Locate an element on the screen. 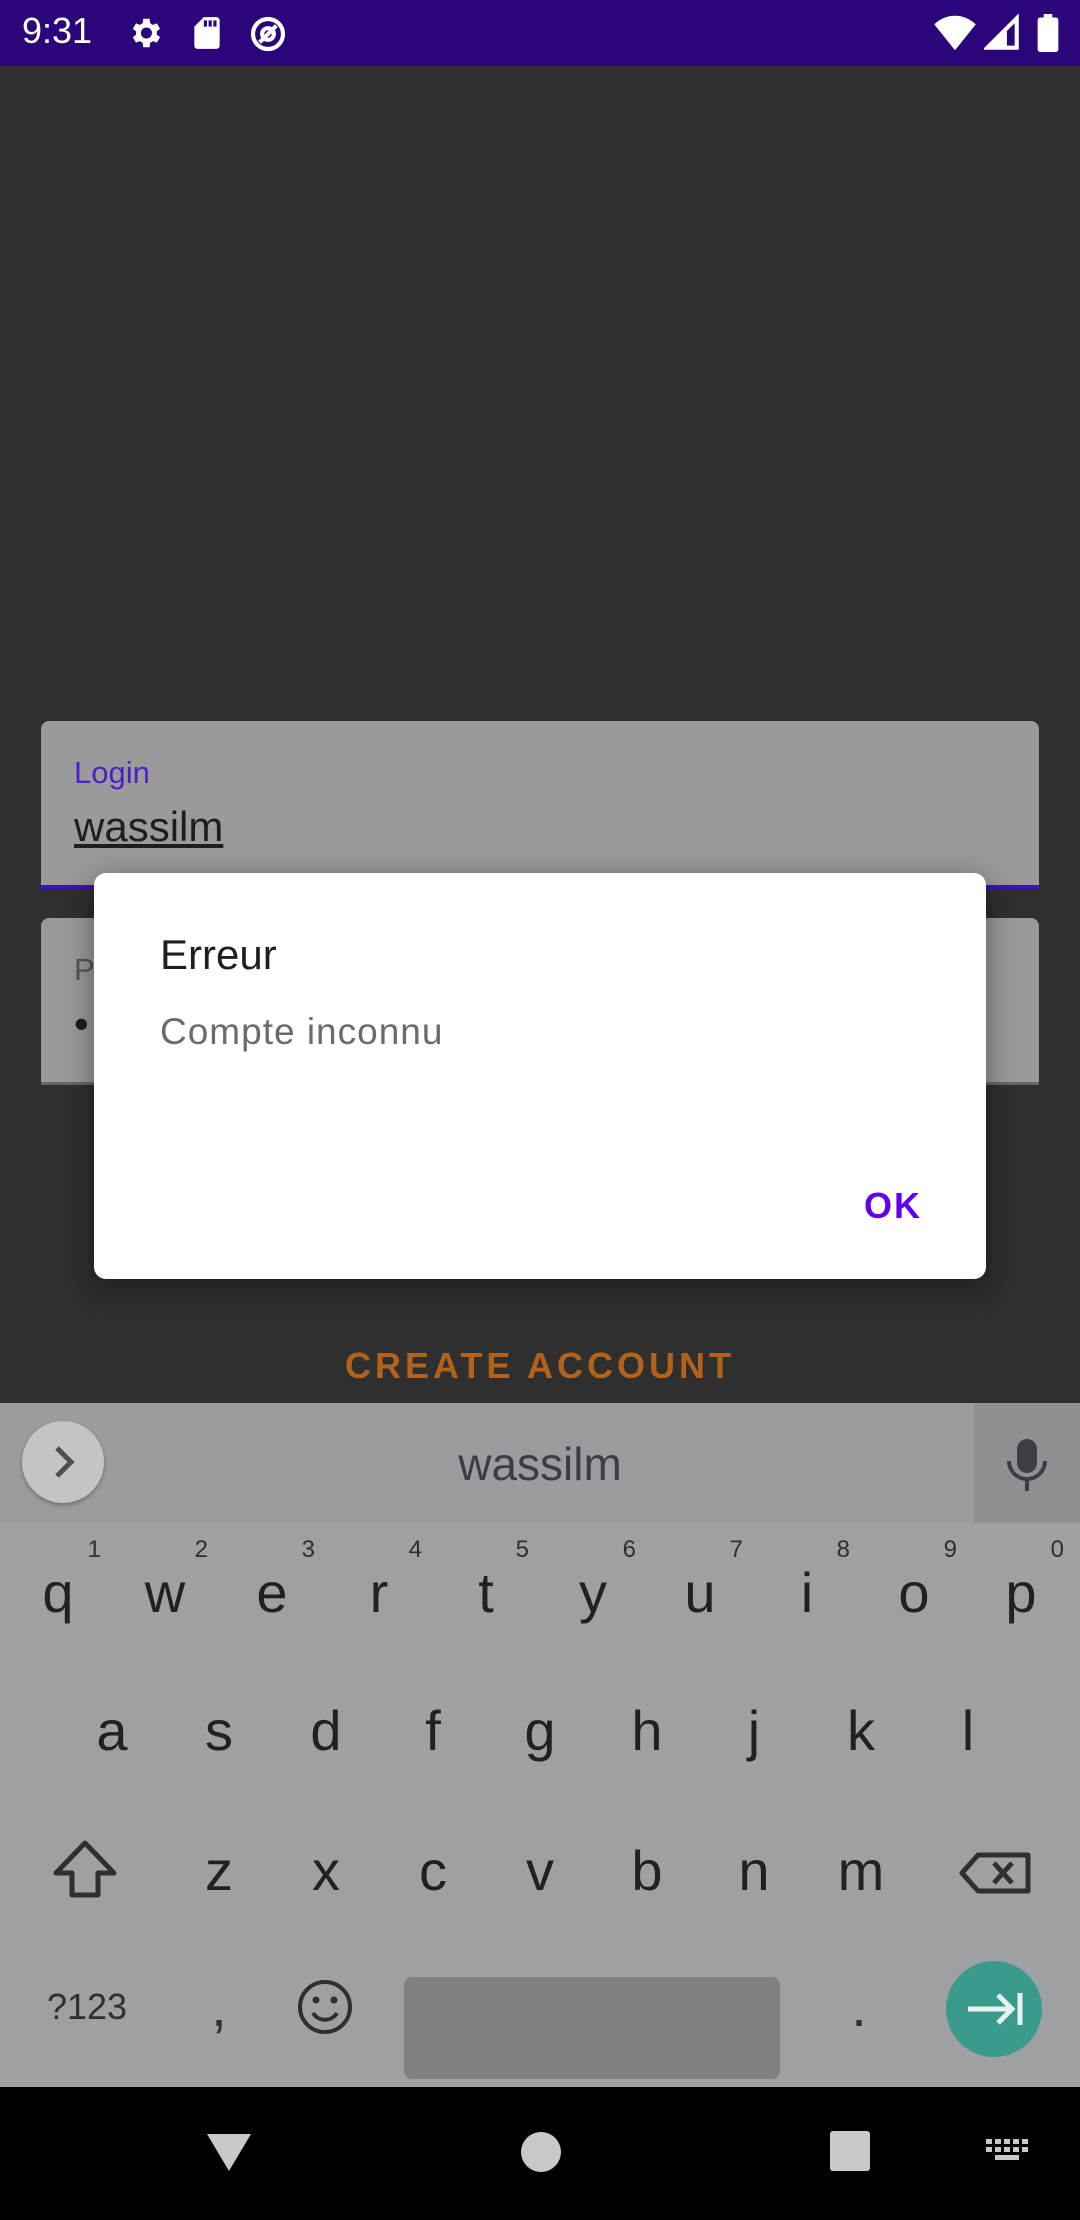 The width and height of the screenshot is (1080, 2220). key-number-hint: 8 is located at coordinates (843, 1549).